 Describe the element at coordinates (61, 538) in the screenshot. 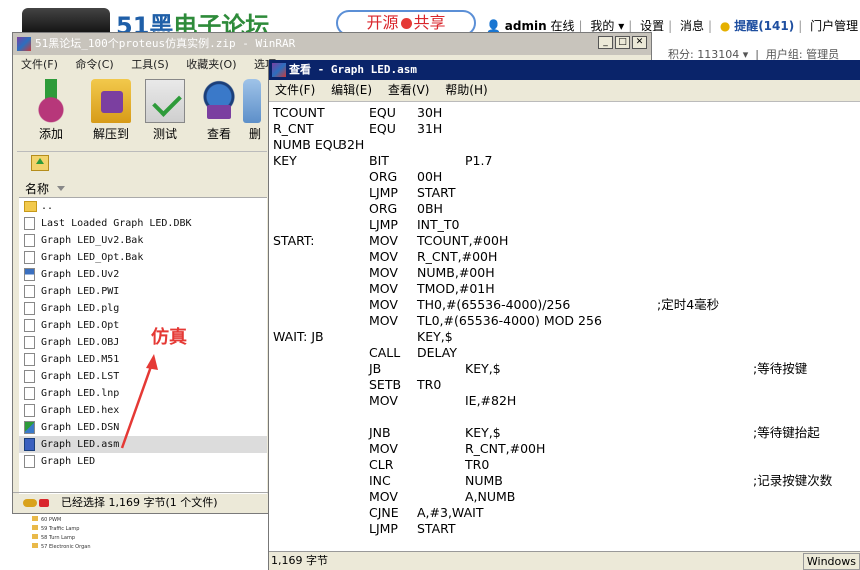

I see `side-folder-item: 58 Turn Lamp` at that location.